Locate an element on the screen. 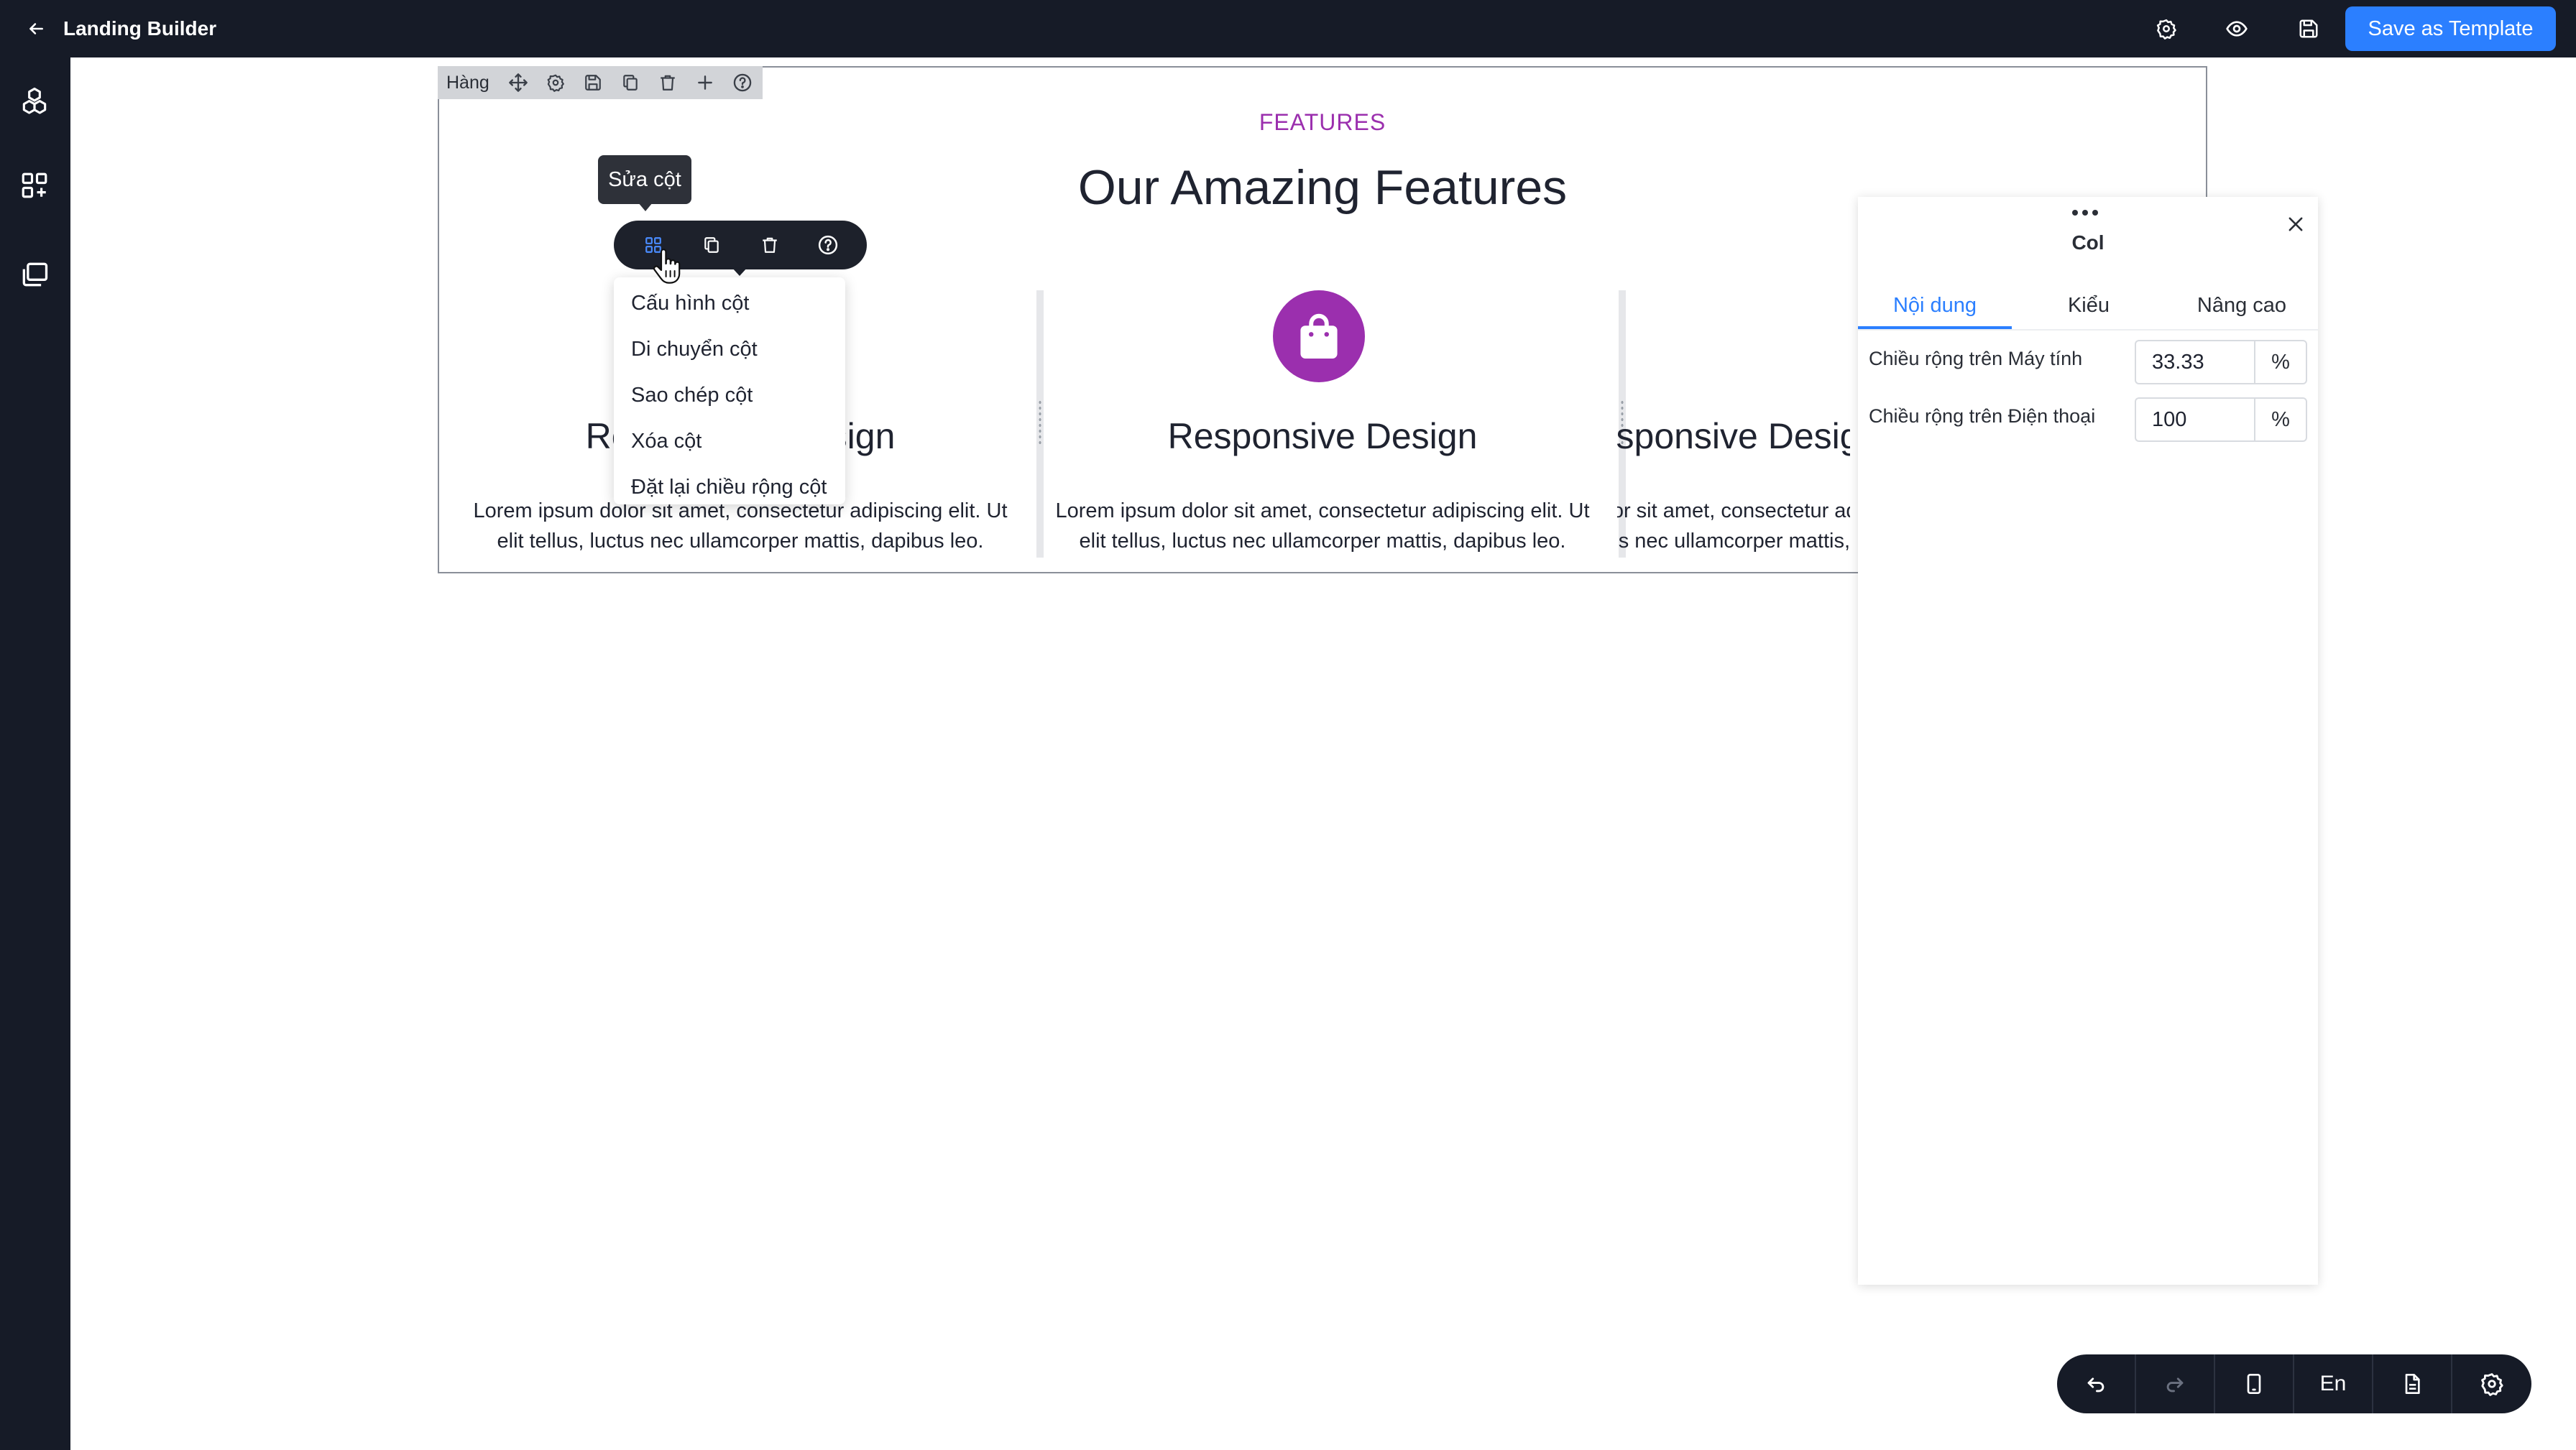  language-button: En is located at coordinates (2333, 1383).